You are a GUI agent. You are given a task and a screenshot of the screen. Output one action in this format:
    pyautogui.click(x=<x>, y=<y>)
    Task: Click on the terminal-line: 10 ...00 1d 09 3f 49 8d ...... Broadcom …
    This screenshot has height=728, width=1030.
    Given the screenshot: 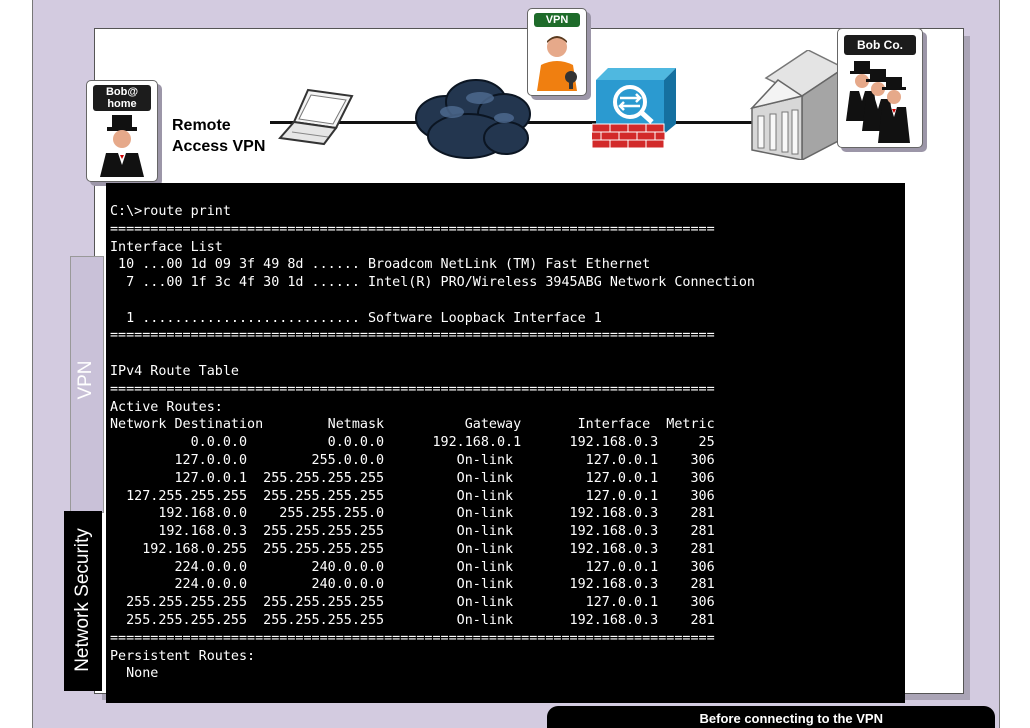 What is the action you would take?
    pyautogui.click(x=380, y=265)
    